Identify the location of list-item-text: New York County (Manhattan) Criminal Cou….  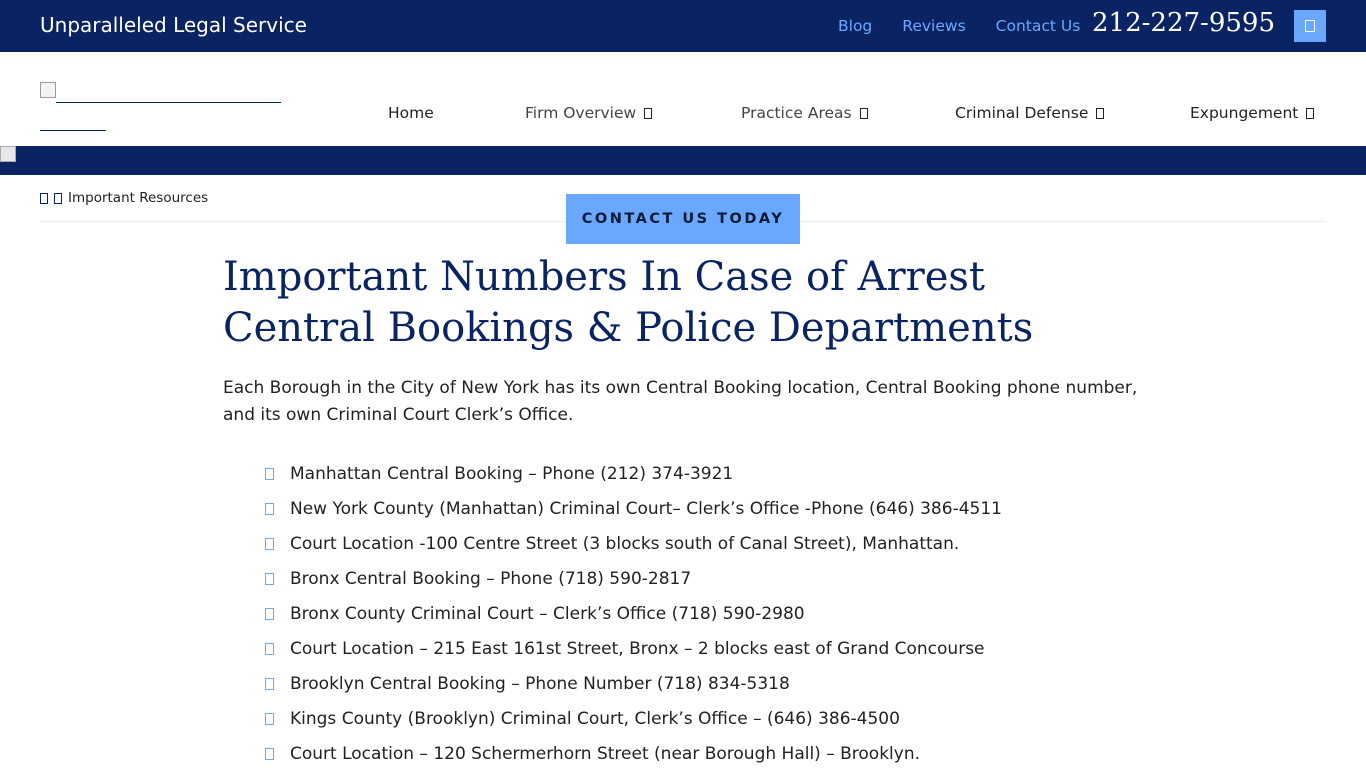
(646, 508).